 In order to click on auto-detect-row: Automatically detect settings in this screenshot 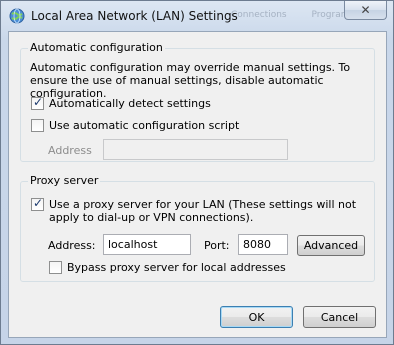, I will do `click(121, 102)`.